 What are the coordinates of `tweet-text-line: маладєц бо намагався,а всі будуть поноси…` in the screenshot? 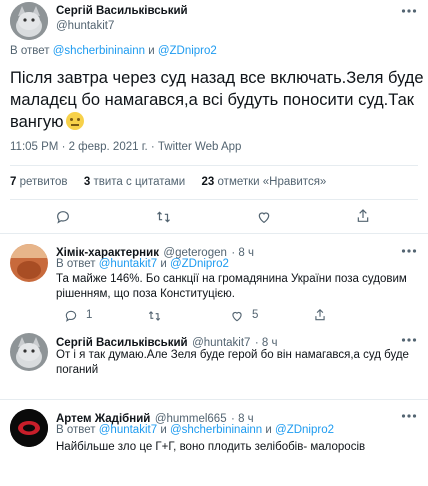 It's located at (212, 100).